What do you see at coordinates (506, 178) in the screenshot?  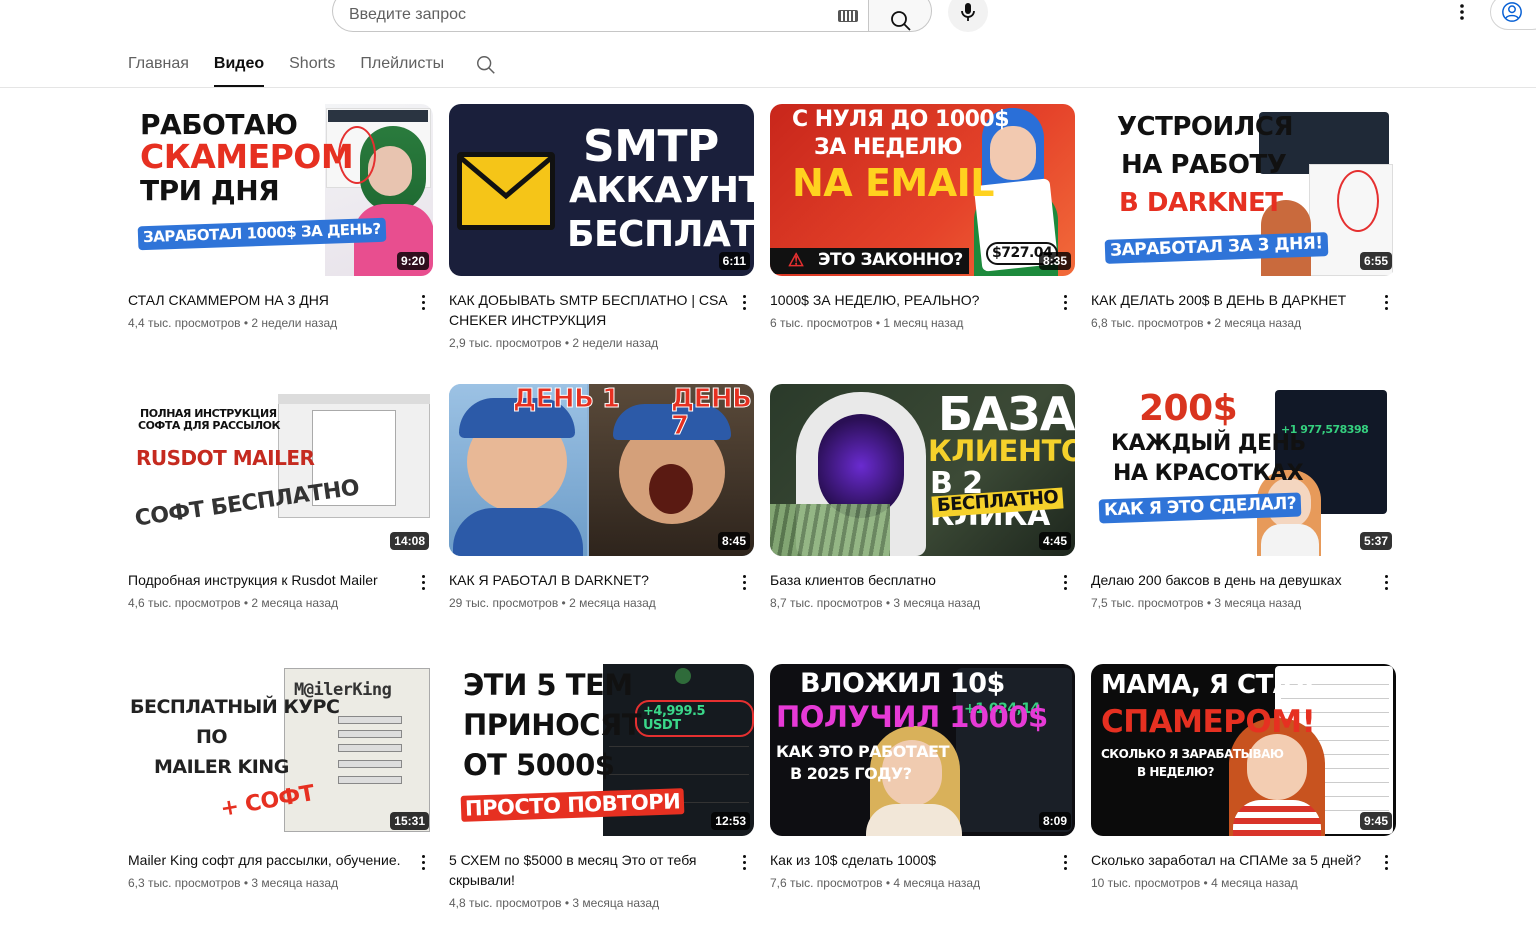 I see `envelope-flap` at bounding box center [506, 178].